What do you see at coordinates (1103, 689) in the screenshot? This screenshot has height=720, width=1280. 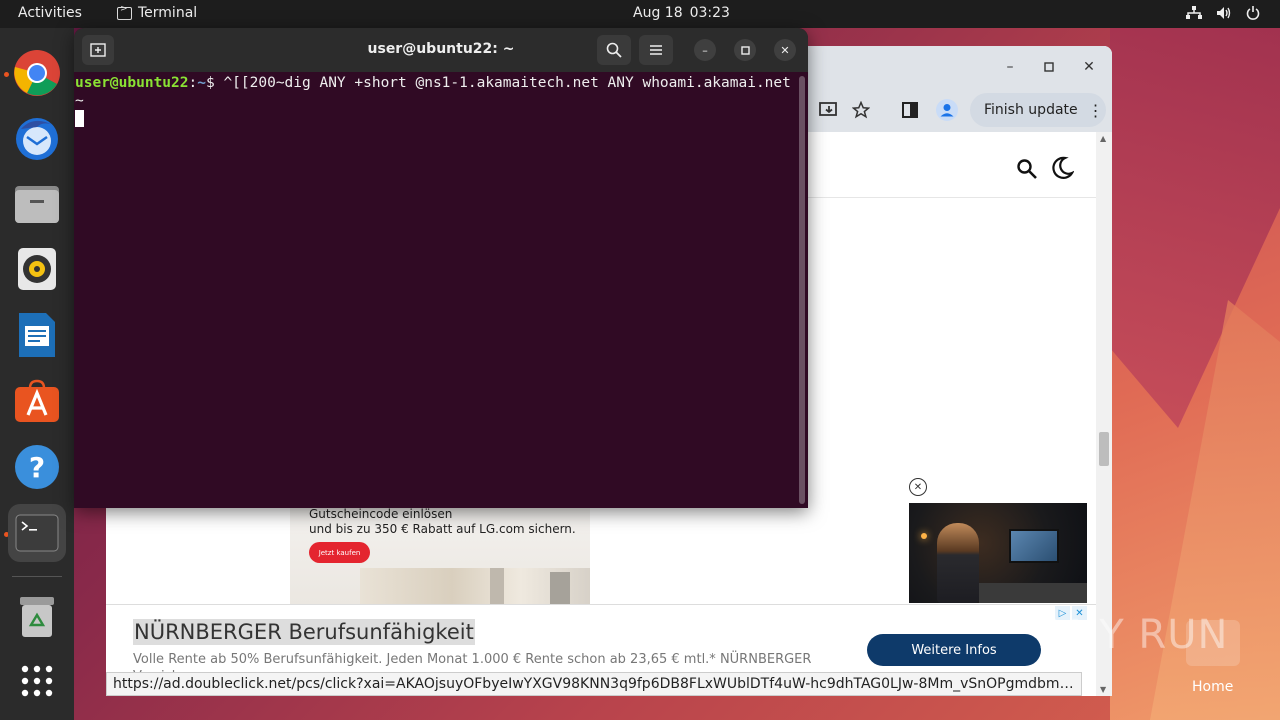 I see `scroll-down-icon: ▼` at bounding box center [1103, 689].